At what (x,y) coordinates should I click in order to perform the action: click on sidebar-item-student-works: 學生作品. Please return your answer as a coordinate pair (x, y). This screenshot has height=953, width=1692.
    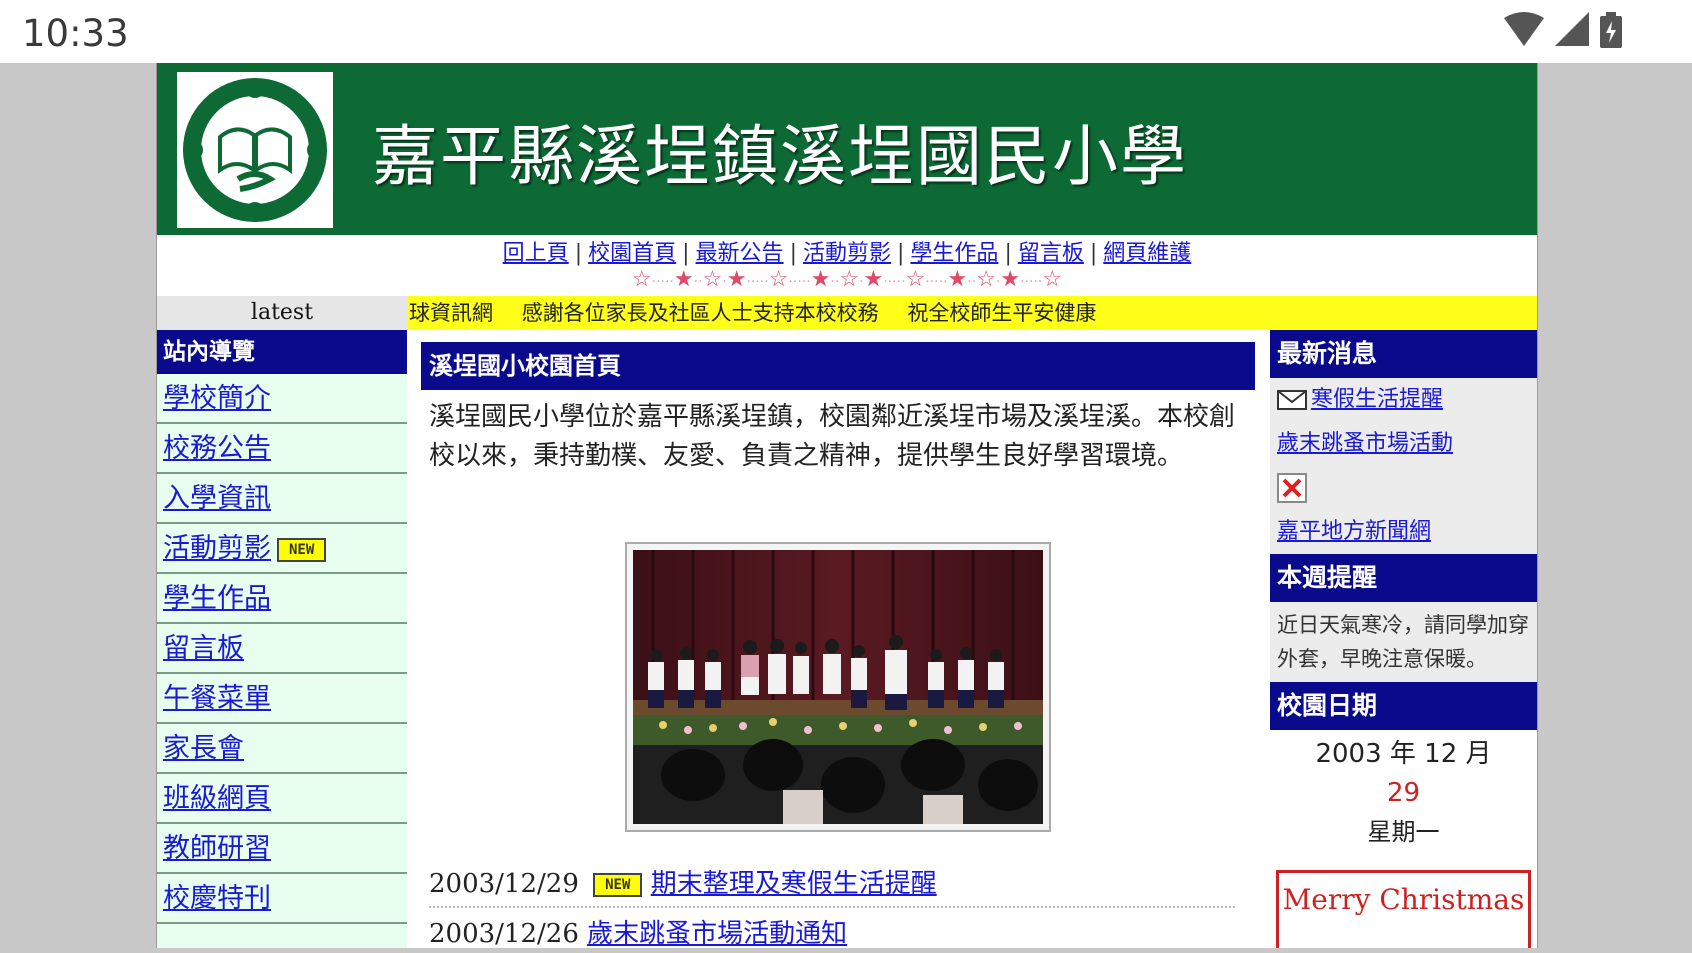
    Looking at the image, I should click on (282, 599).